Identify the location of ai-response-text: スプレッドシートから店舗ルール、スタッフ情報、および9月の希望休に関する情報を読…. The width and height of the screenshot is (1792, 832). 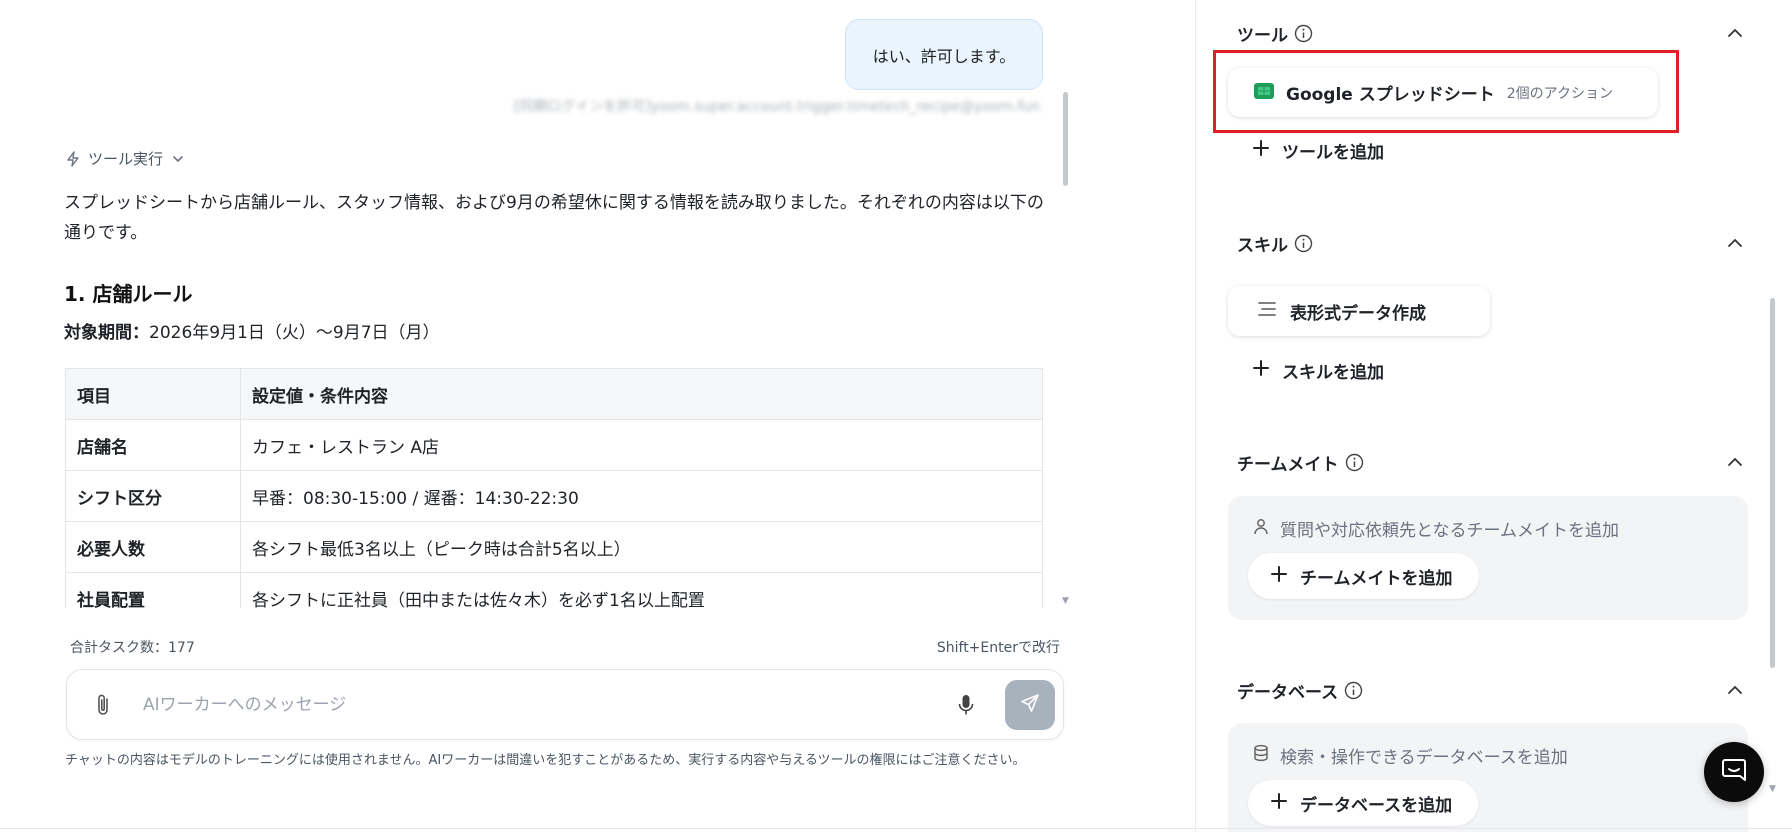
(554, 218).